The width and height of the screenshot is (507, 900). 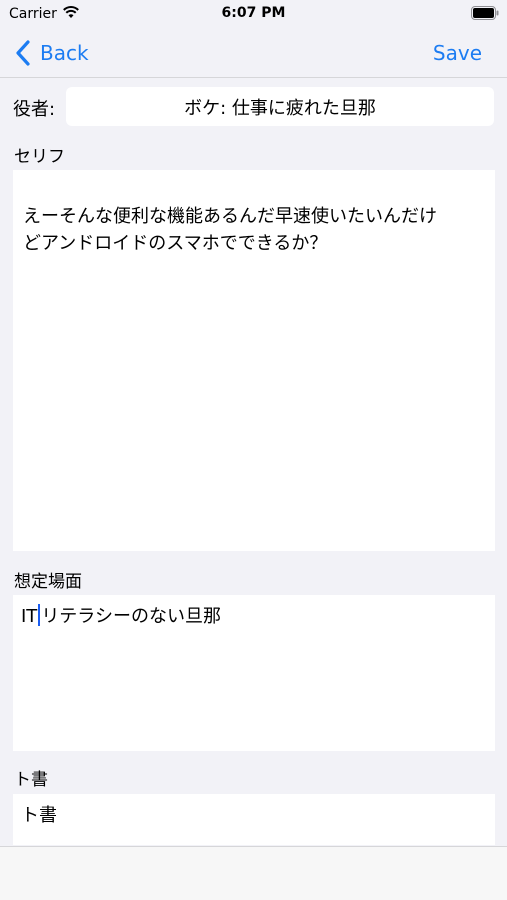 What do you see at coordinates (48, 582) in the screenshot?
I see `scene-label: 想定場面` at bounding box center [48, 582].